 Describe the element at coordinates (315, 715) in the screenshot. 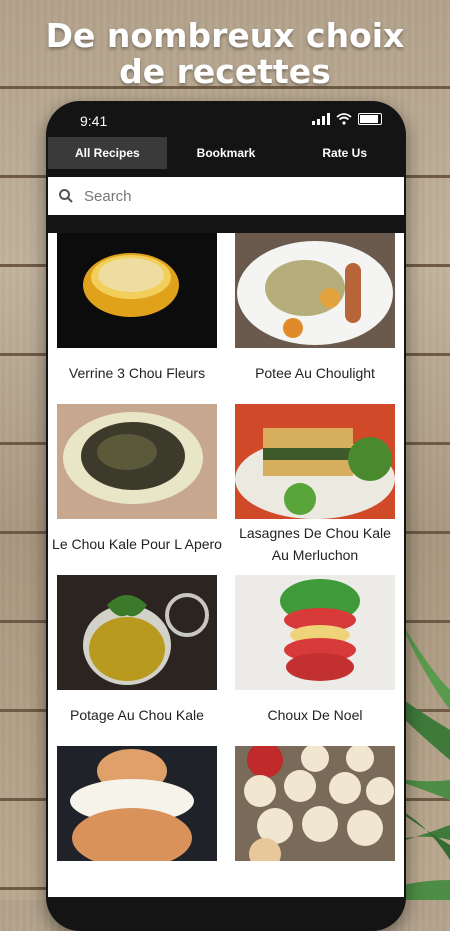

I see `recipe-title: Choux De Noel` at that location.